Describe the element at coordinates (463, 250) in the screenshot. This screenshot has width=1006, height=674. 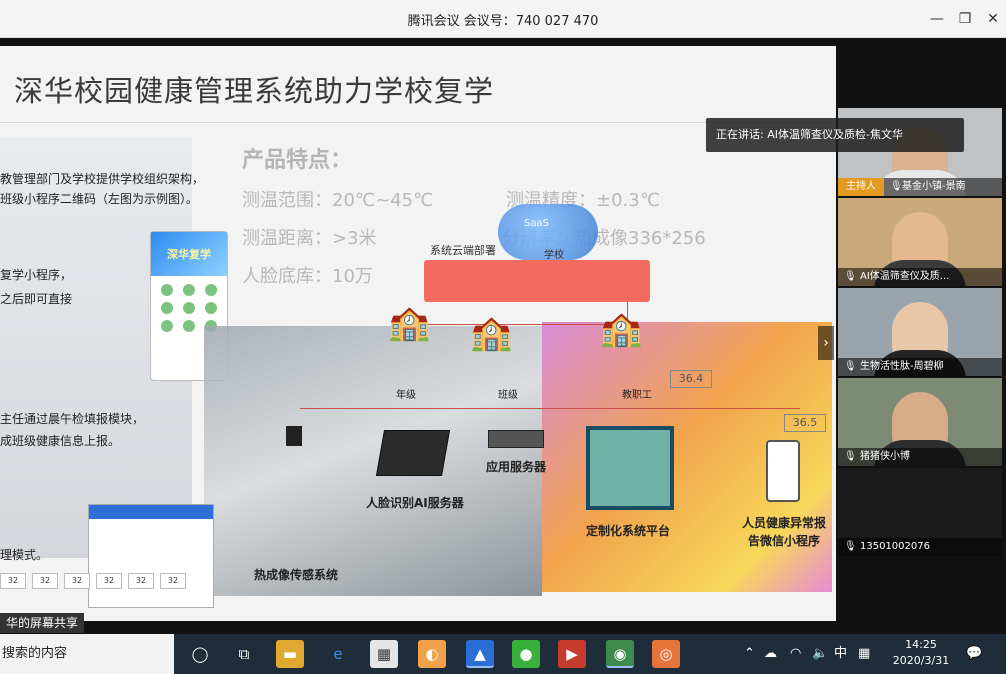
I see `cloud-deploy-label: 系统云端部署` at that location.